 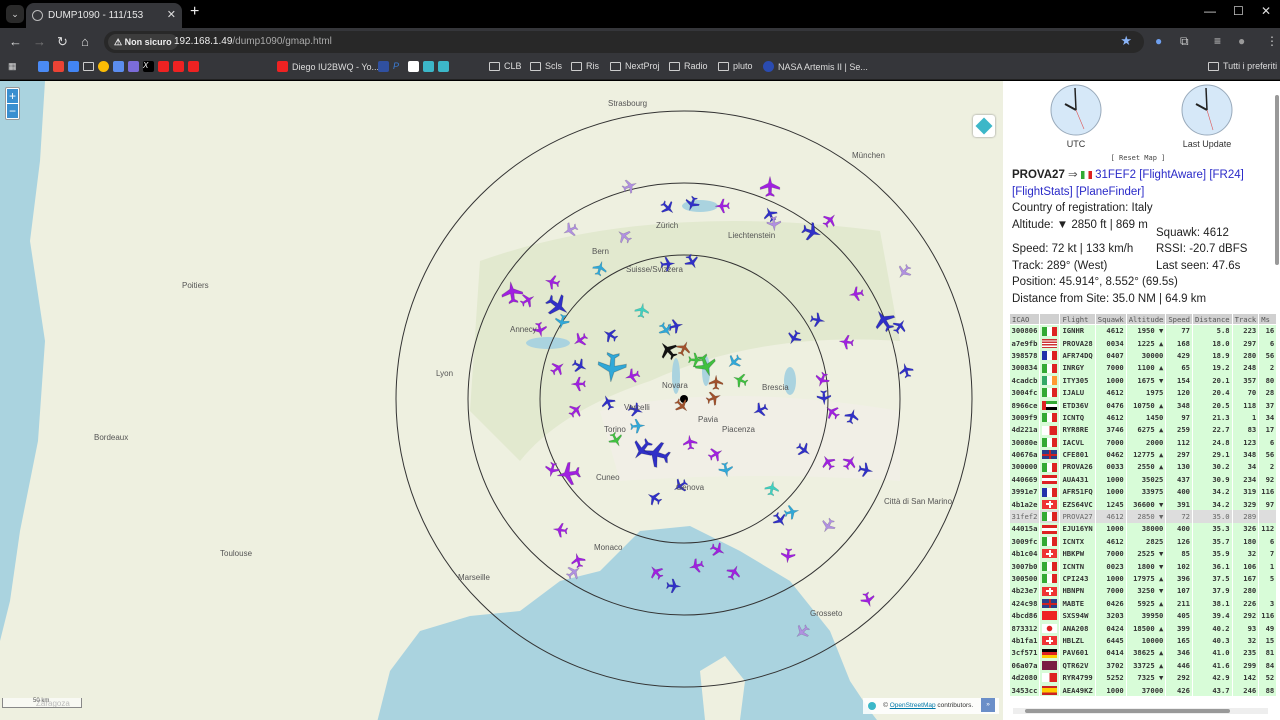 I want to click on table-row: 4d2080 RYR4799 5252 7325 ▼ 292 42.9 142 52, so click(x=1143, y=677).